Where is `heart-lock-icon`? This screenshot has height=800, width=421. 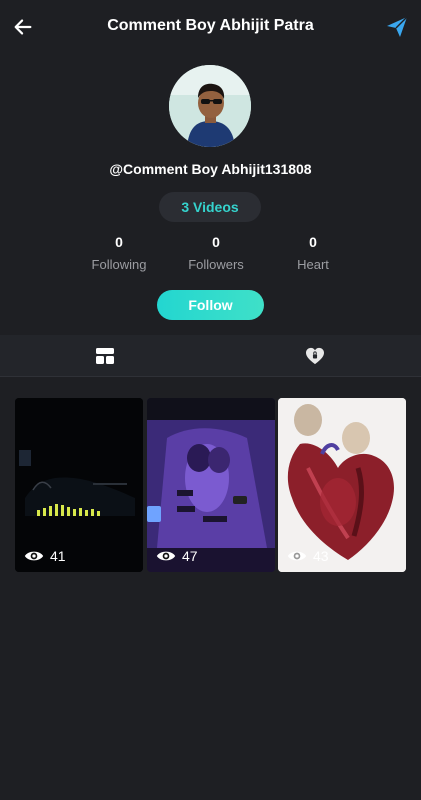 heart-lock-icon is located at coordinates (315, 356).